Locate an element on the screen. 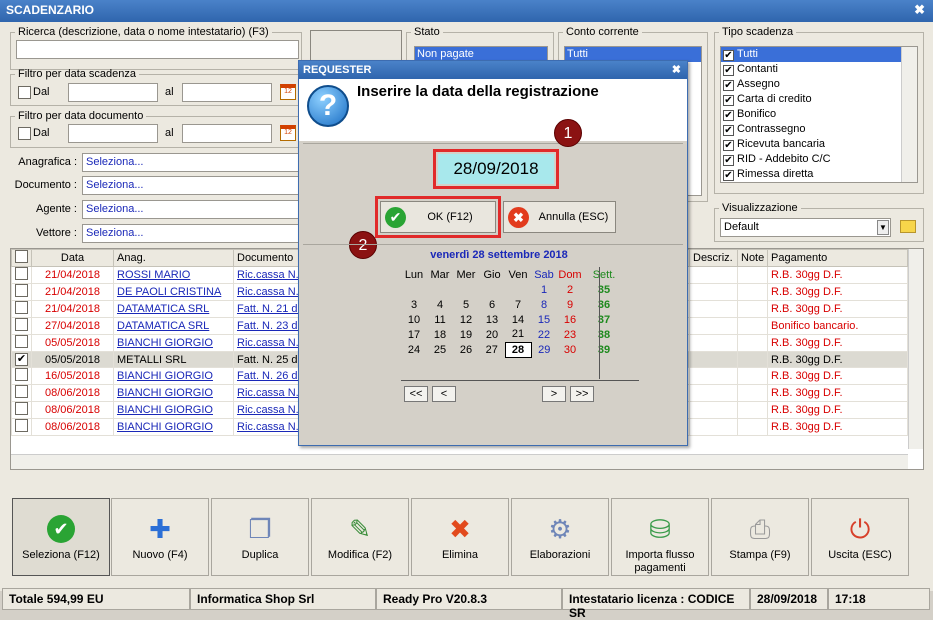 This screenshot has width=933, height=620. row-anag: DATAMATICA SRL is located at coordinates (173, 309).